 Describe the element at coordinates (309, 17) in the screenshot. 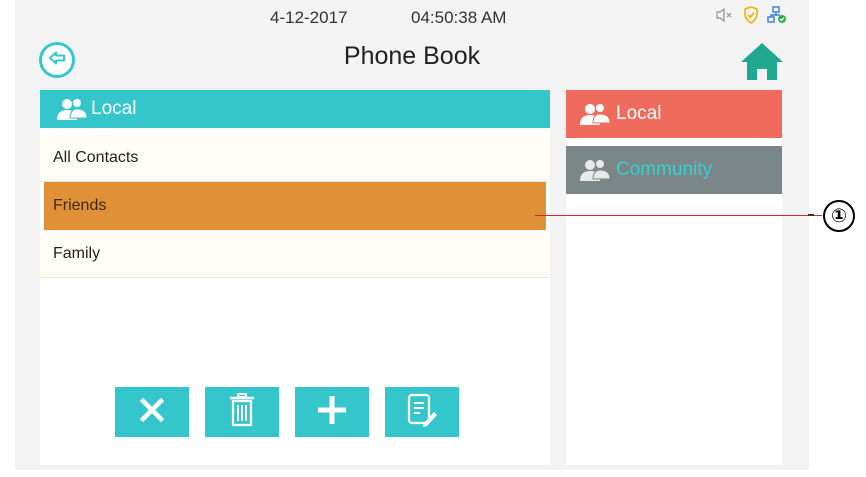

I see `status-date: 4-12-2017` at that location.